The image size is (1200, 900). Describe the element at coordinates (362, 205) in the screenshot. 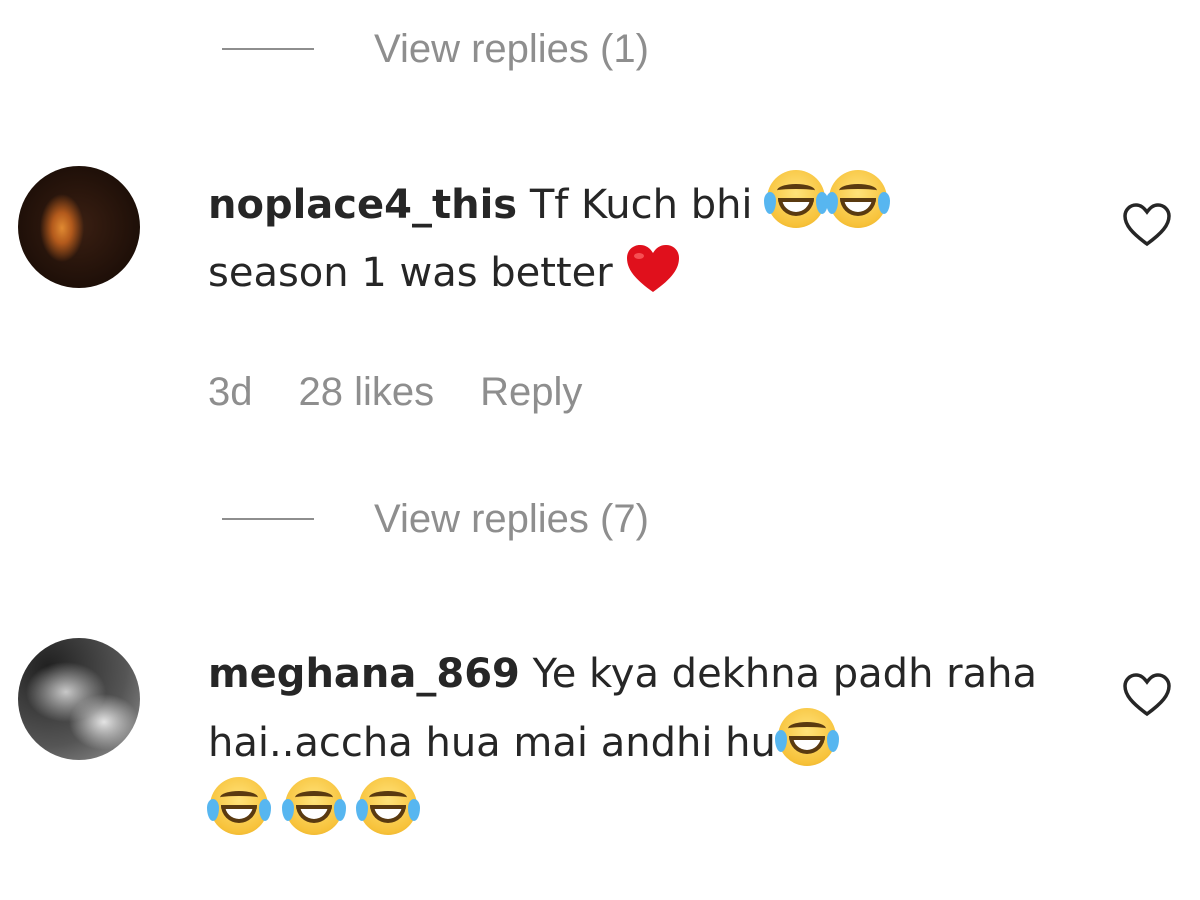

I see `comment-username: noplace4_this` at that location.